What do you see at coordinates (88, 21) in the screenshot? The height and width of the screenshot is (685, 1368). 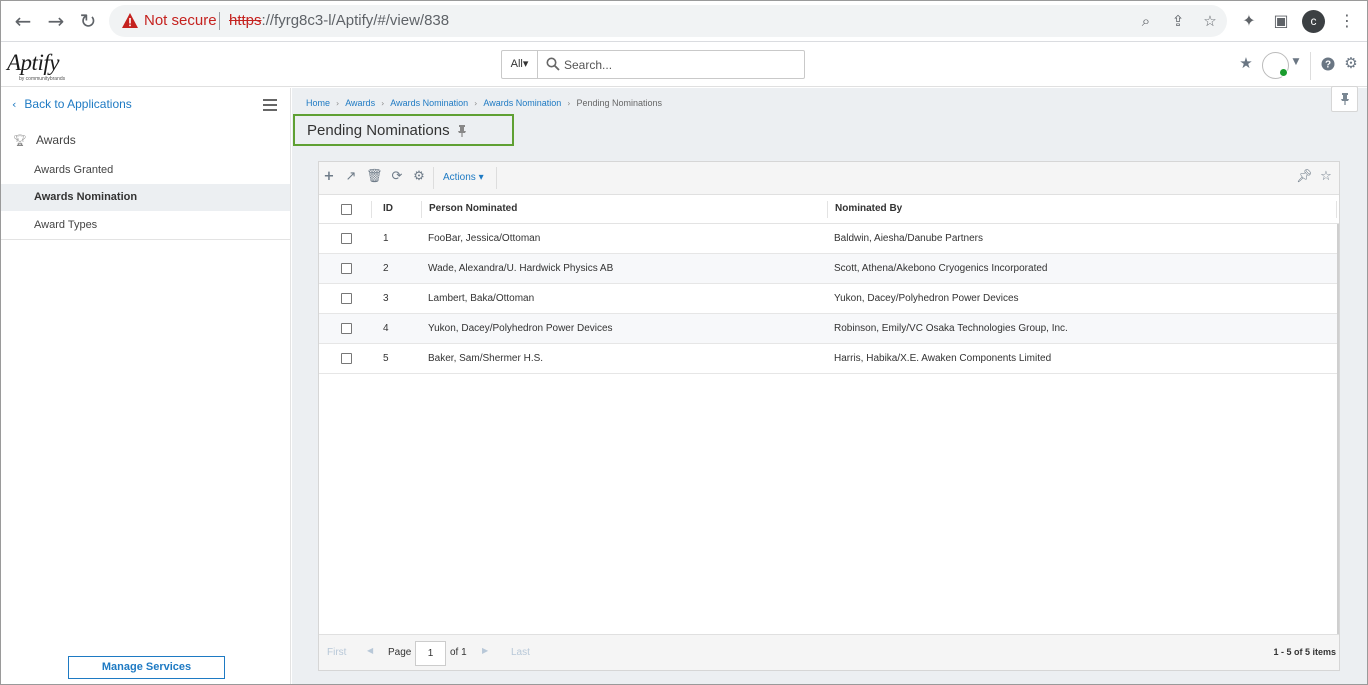 I see `reload-icon: ↻` at bounding box center [88, 21].